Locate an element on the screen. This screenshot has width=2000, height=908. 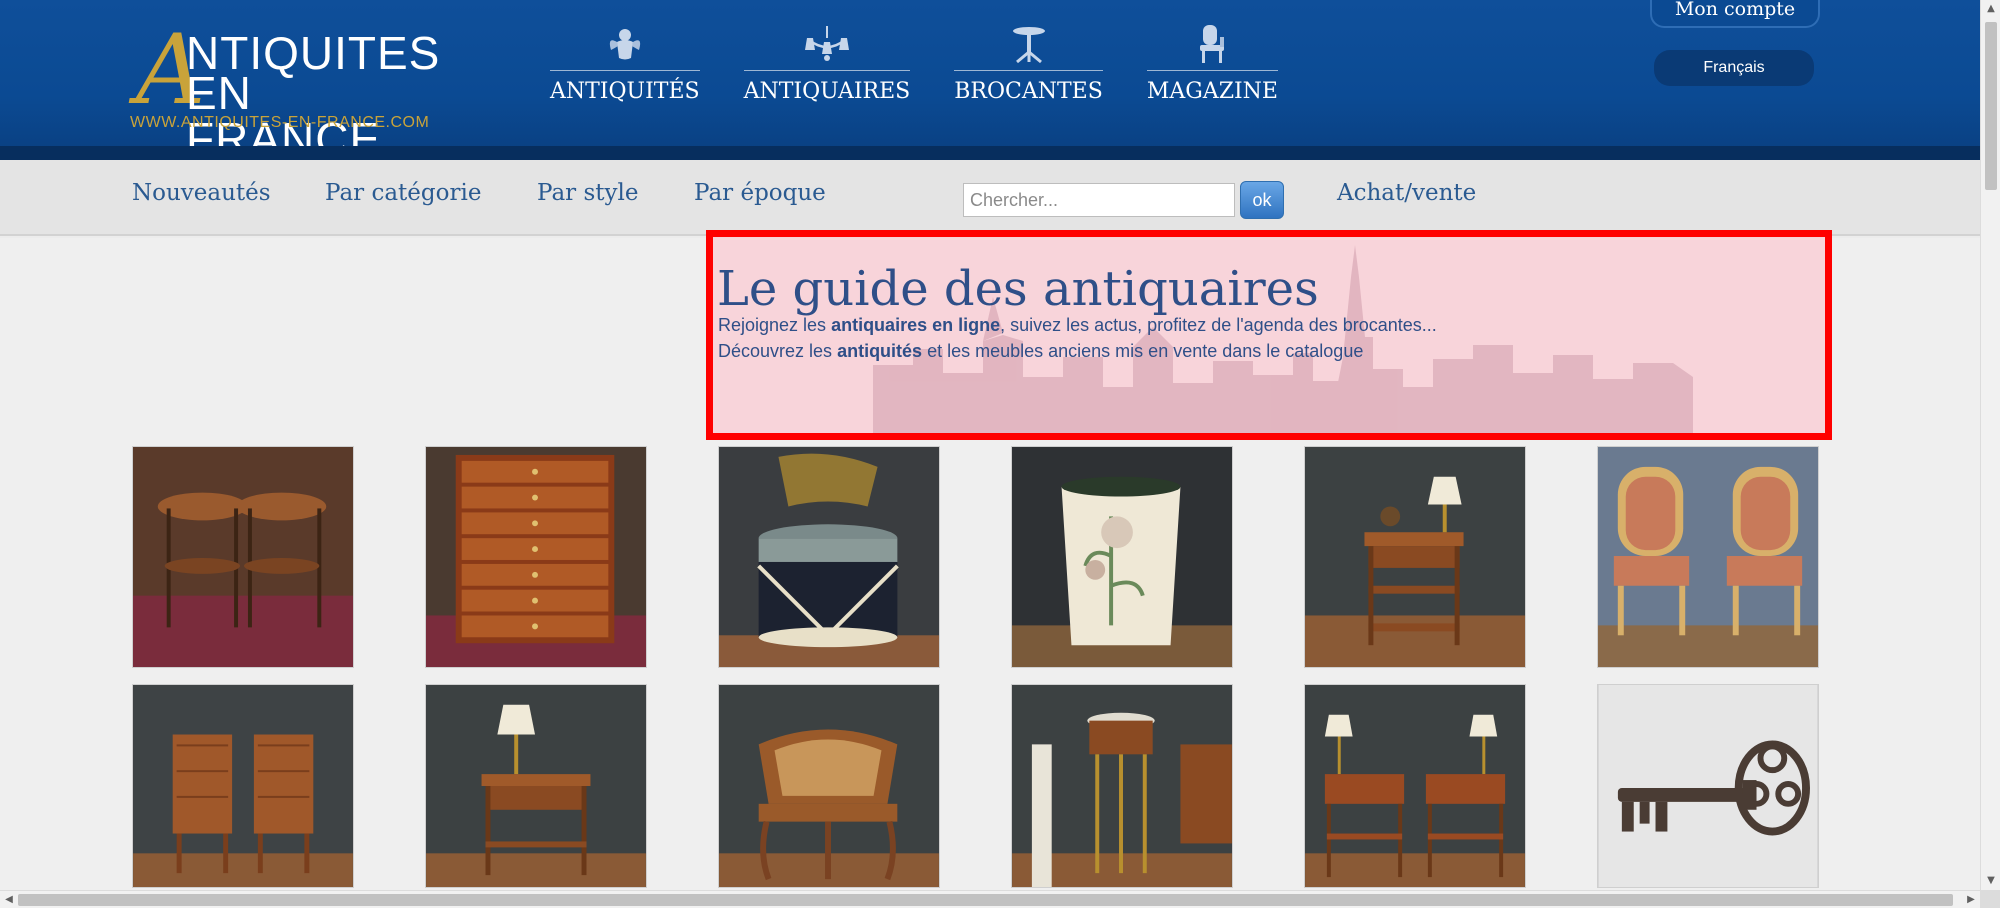
pair-of-bedside-tables-image is located at coordinates (1415, 786).